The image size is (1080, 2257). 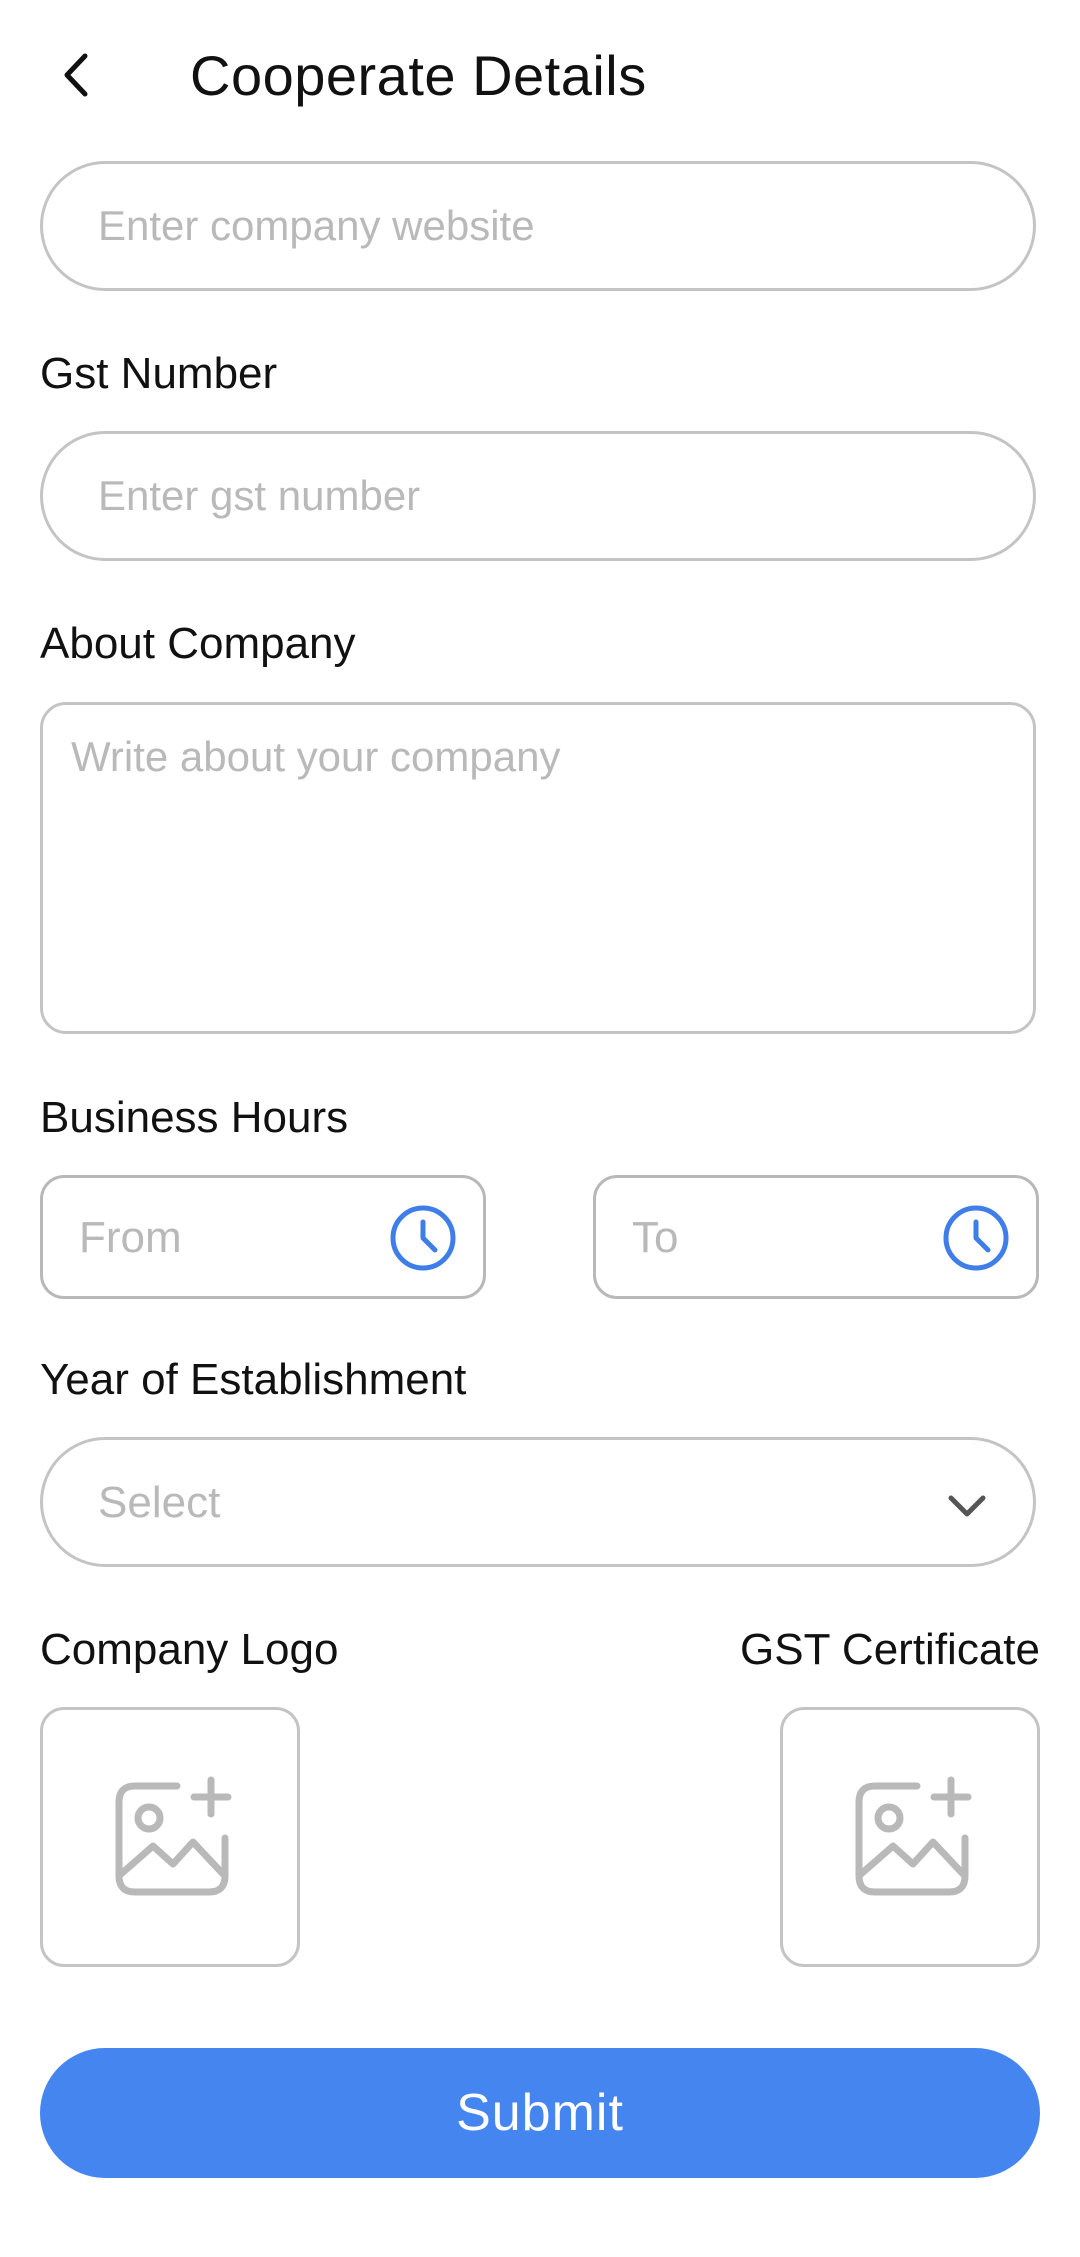 I want to click on page-title: Cooperate Details, so click(x=418, y=75).